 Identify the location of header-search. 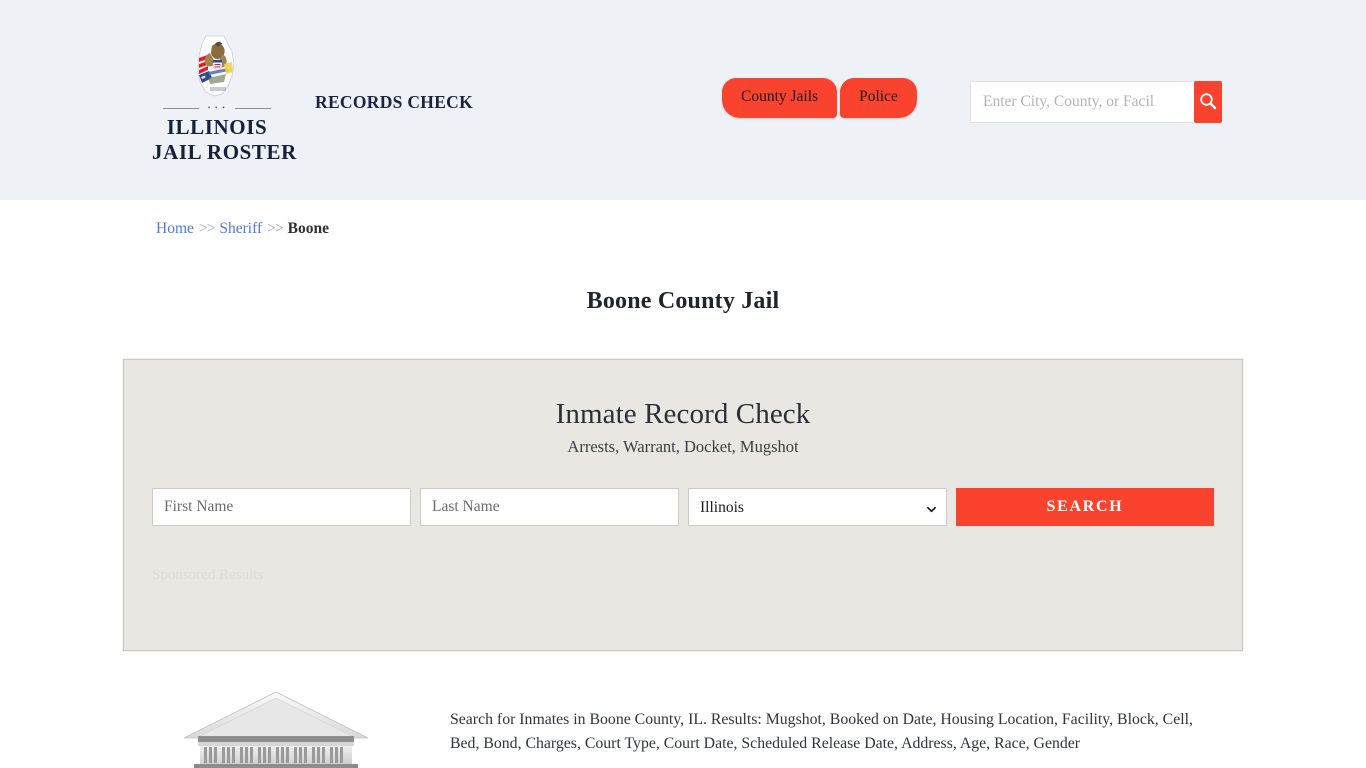
(1096, 102).